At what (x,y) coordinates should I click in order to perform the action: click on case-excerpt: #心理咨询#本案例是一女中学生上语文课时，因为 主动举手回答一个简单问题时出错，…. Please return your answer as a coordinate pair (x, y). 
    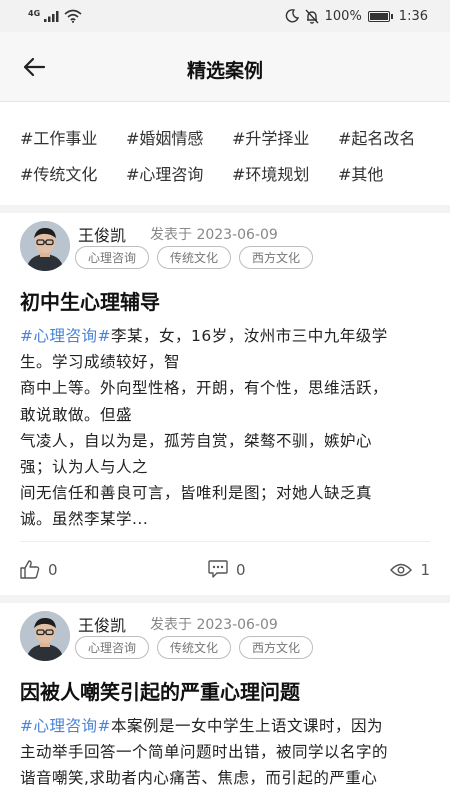
    Looking at the image, I should click on (225, 752).